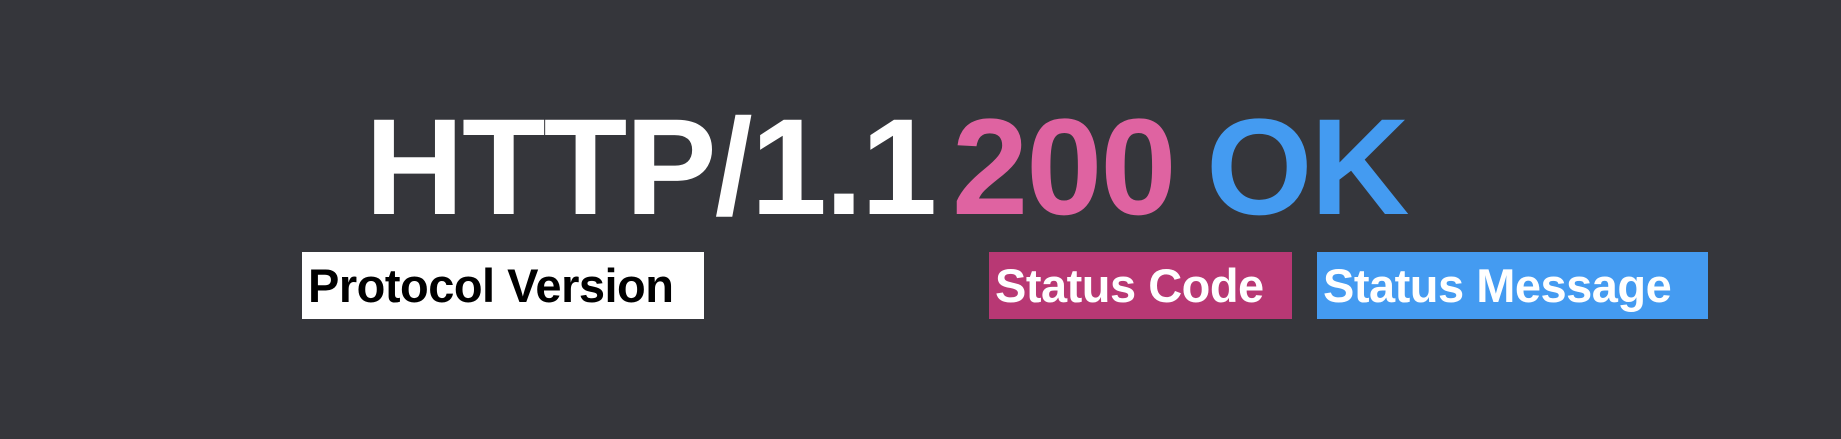 This screenshot has width=1841, height=439. What do you see at coordinates (1512, 285) in the screenshot?
I see `status-message-label: Status Message` at bounding box center [1512, 285].